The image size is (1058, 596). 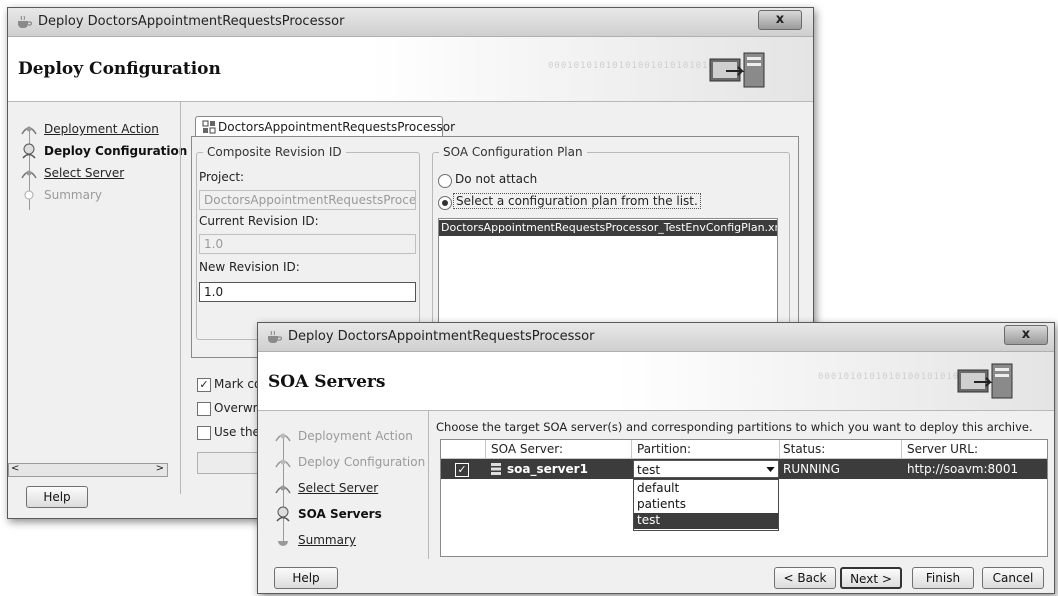 I want to click on partition-selected-value: test, so click(x=649, y=470).